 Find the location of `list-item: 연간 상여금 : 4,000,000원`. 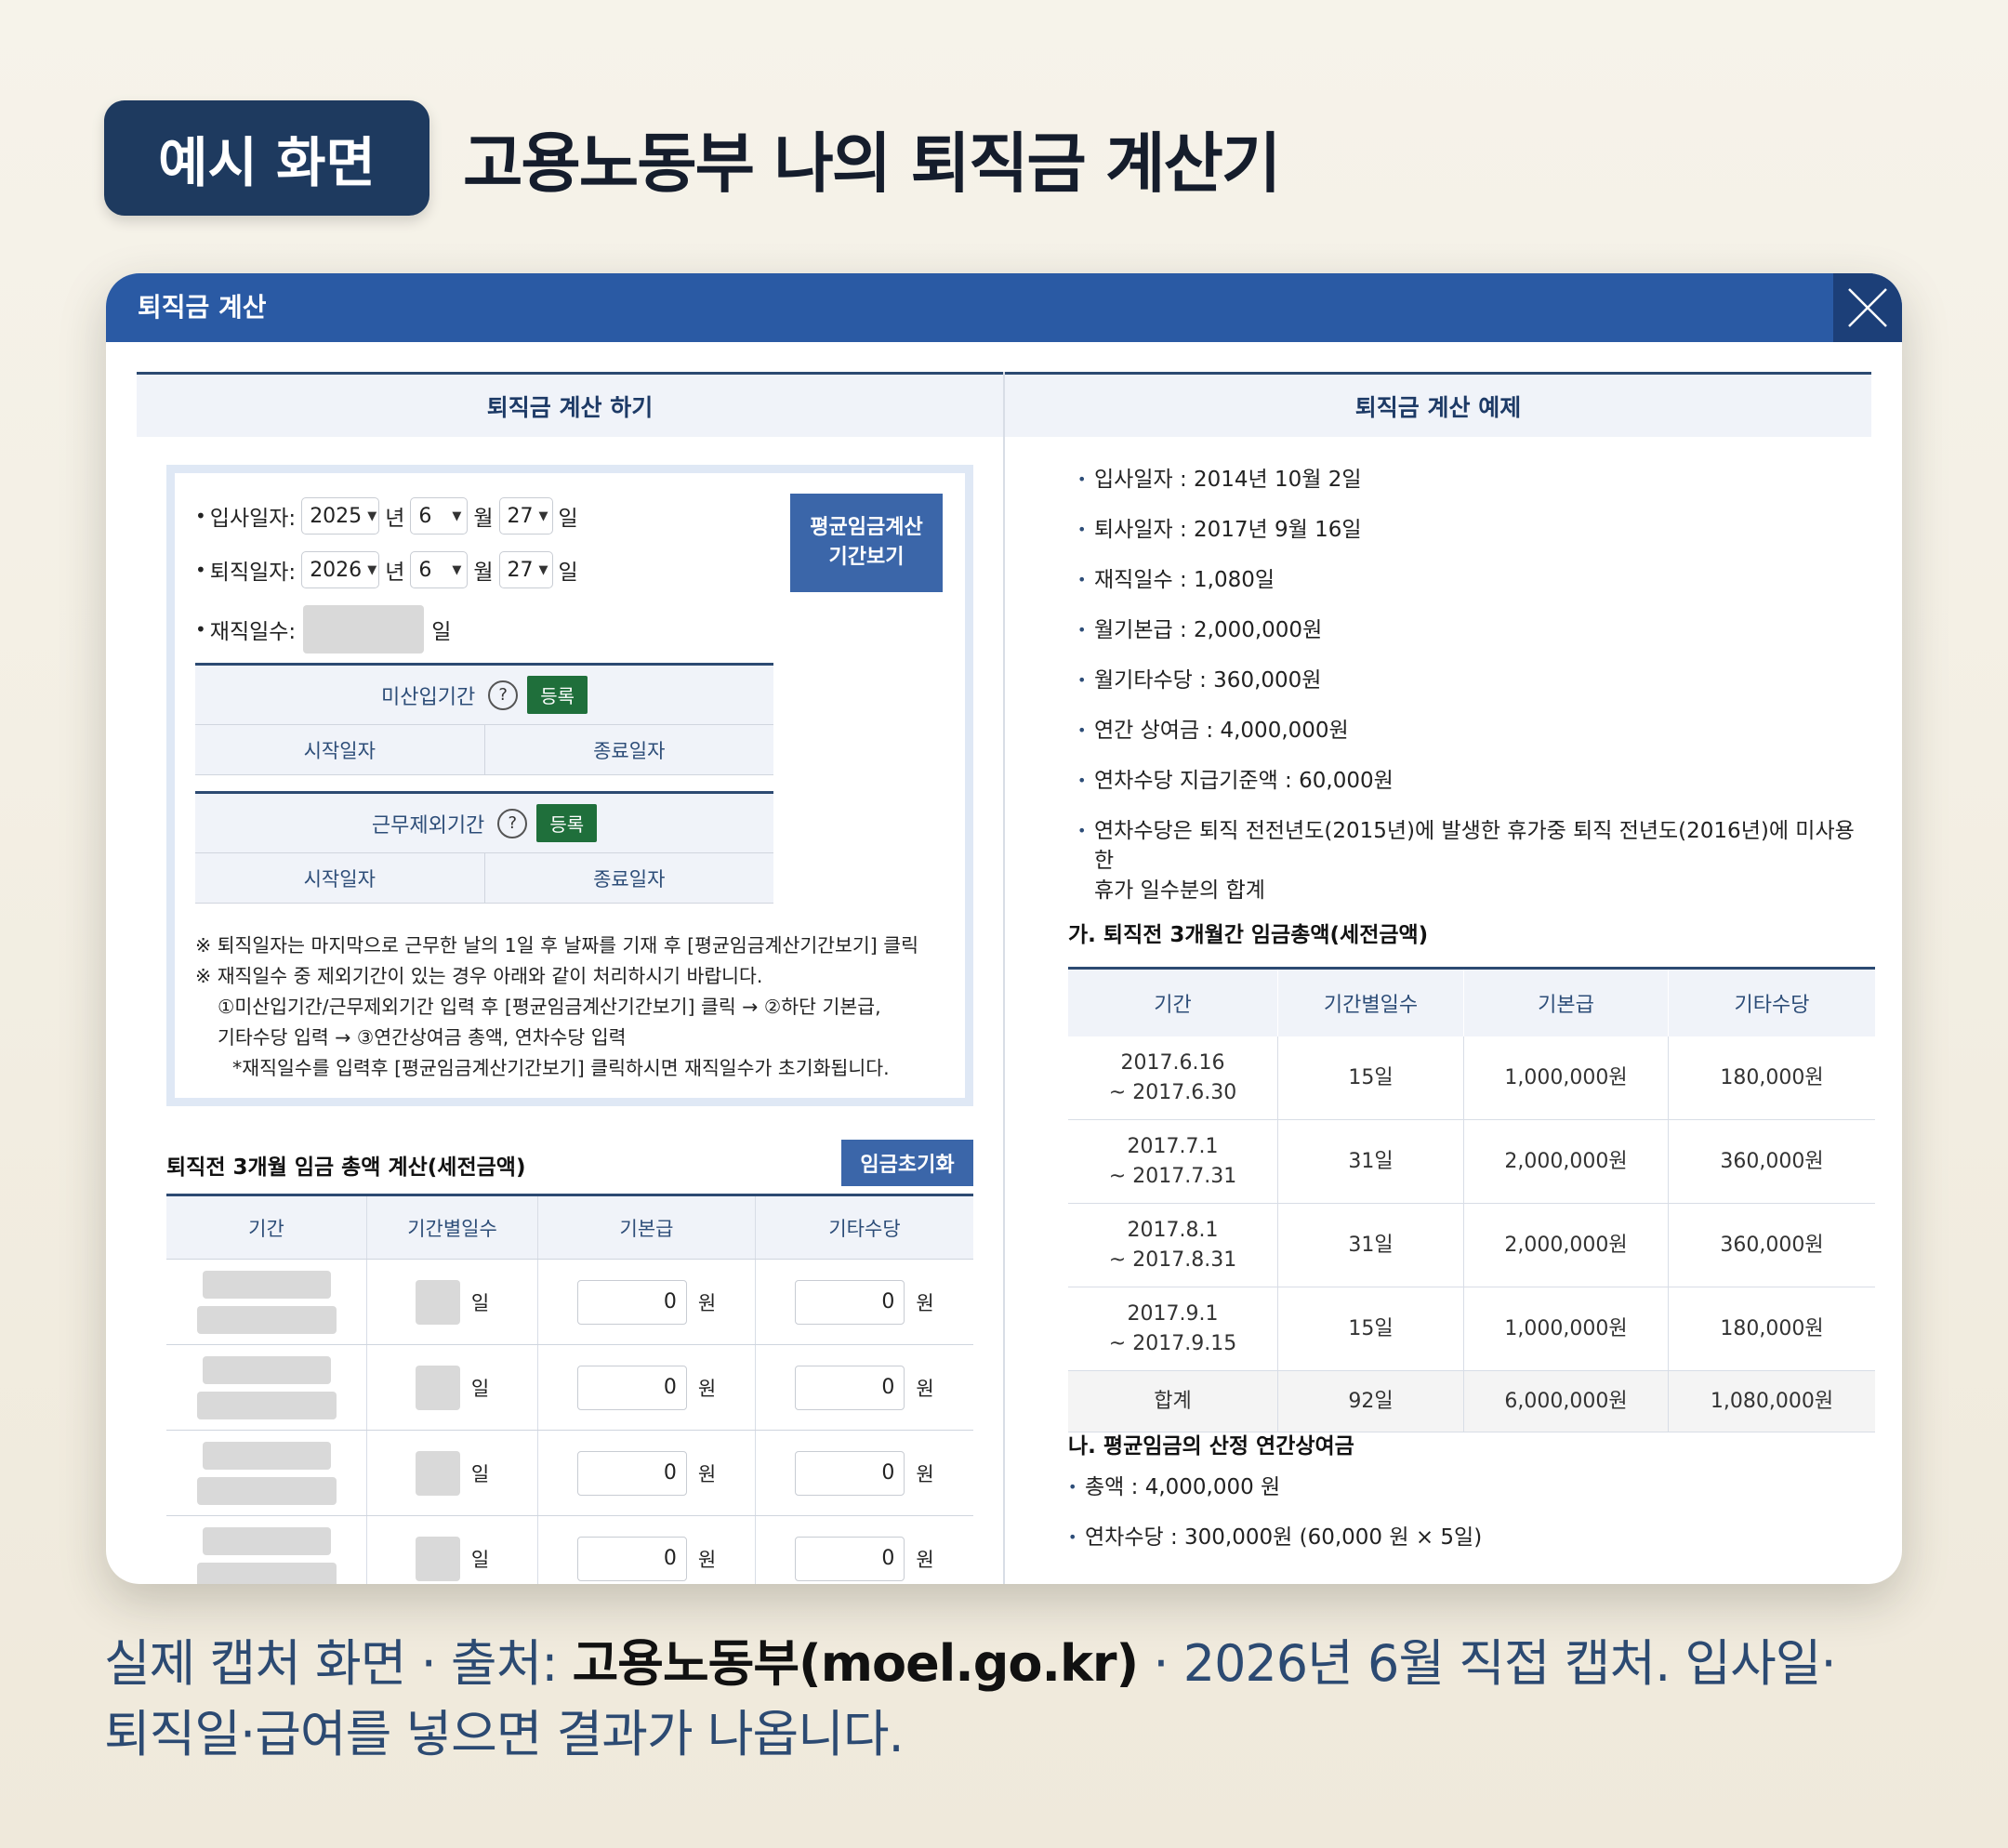

list-item: 연간 상여금 : 4,000,000원 is located at coordinates (1474, 731).